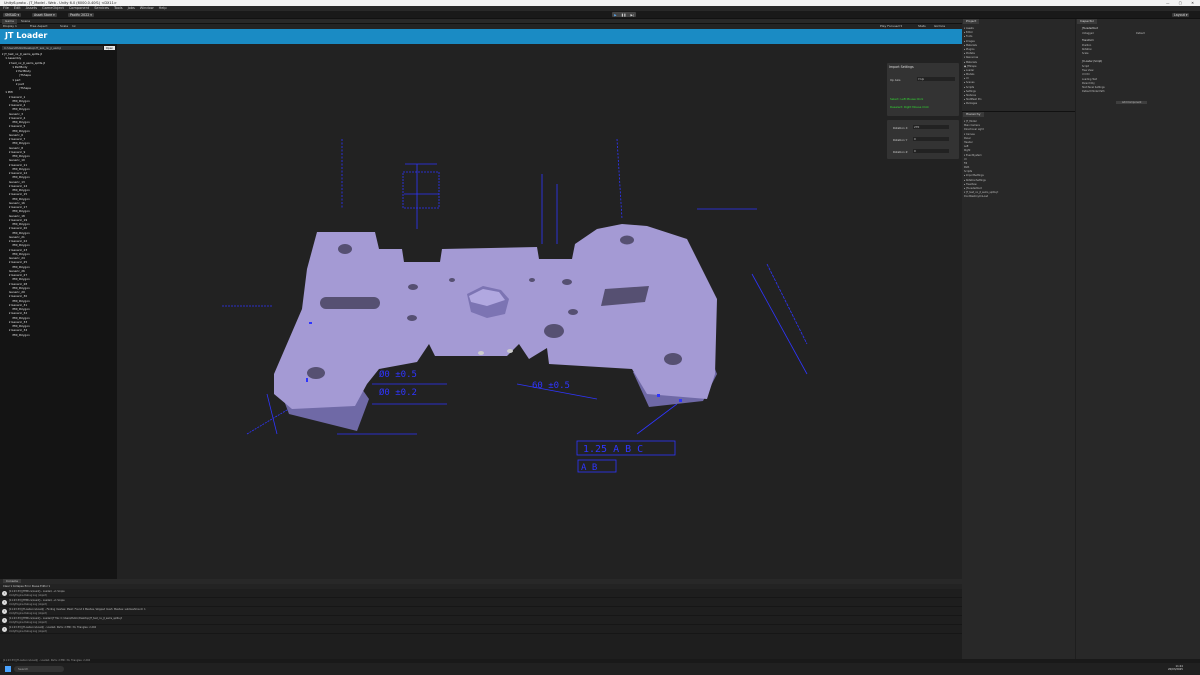  I want to click on import-settings-title: Import Settings, so click(901, 67).